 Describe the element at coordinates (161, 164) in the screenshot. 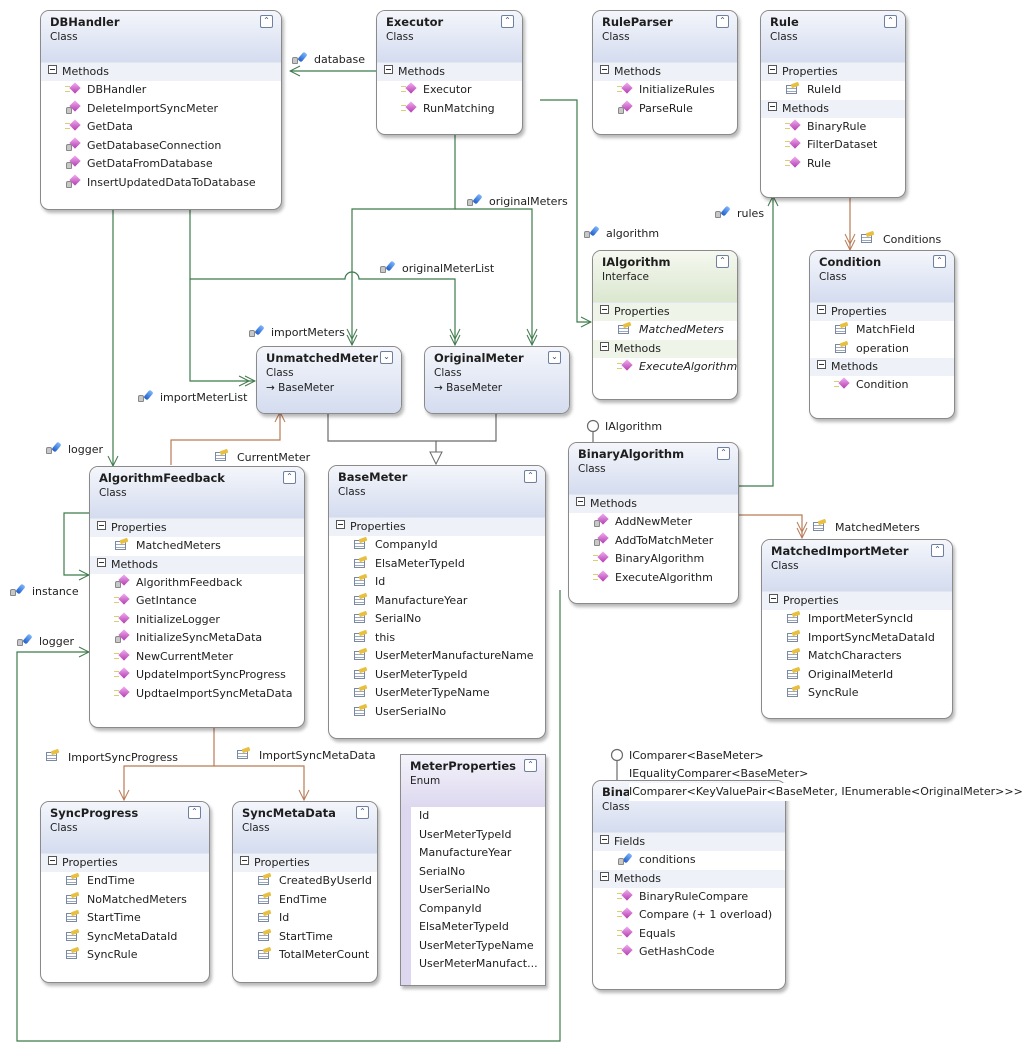

I see `member-row: GetDataFromDatabase` at that location.